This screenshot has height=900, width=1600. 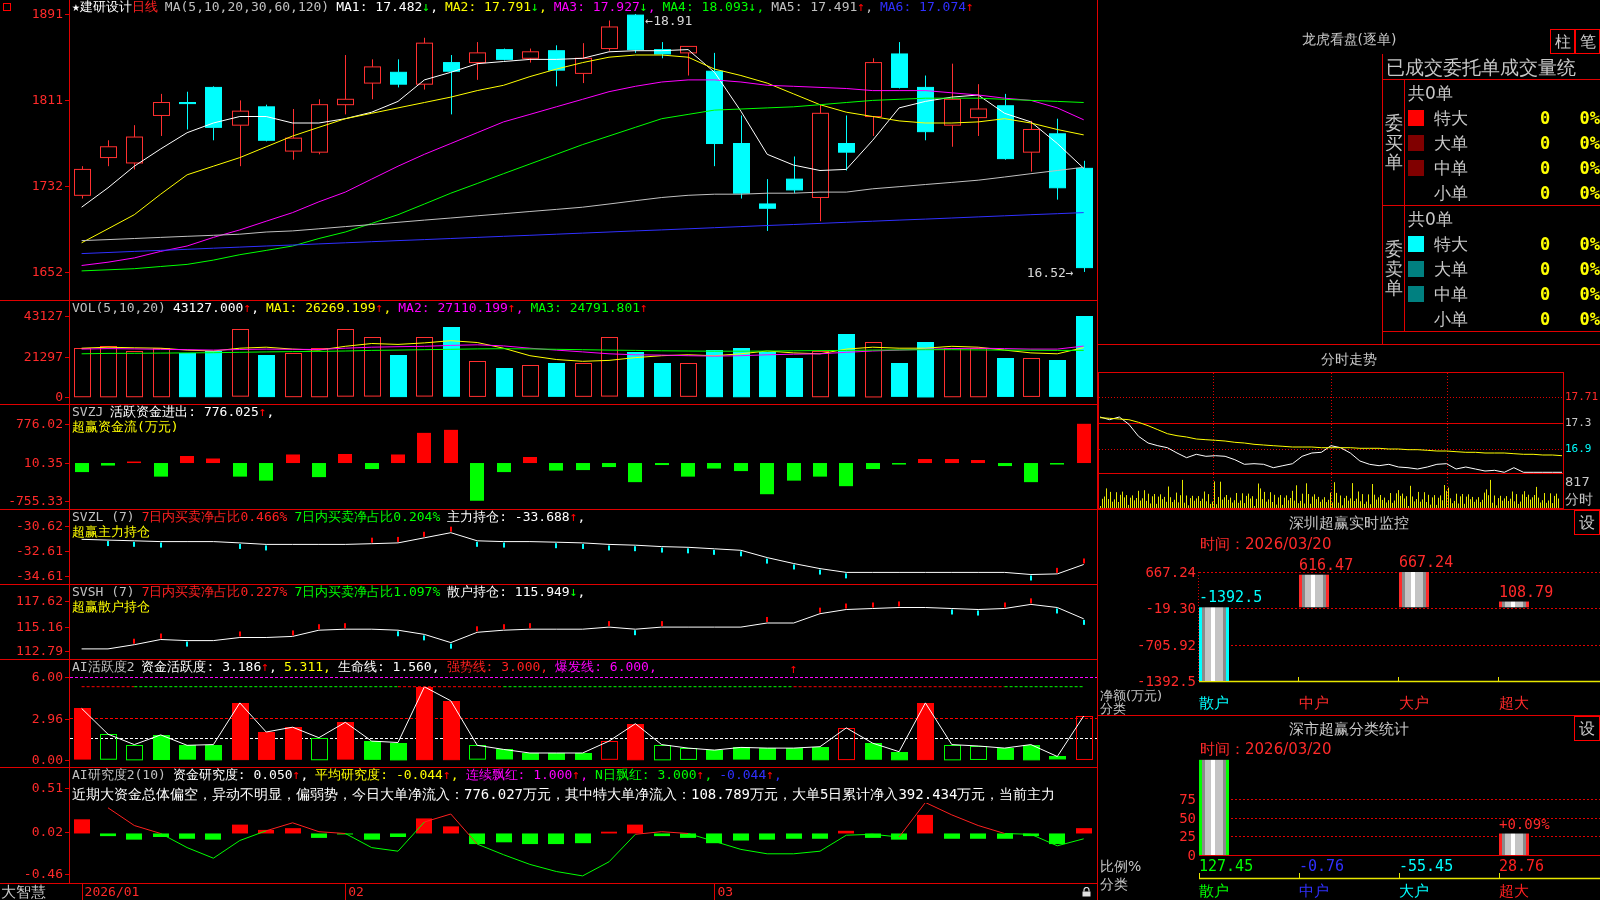 What do you see at coordinates (1166, 681) in the screenshot?
I see `axis-label: -1392.5` at bounding box center [1166, 681].